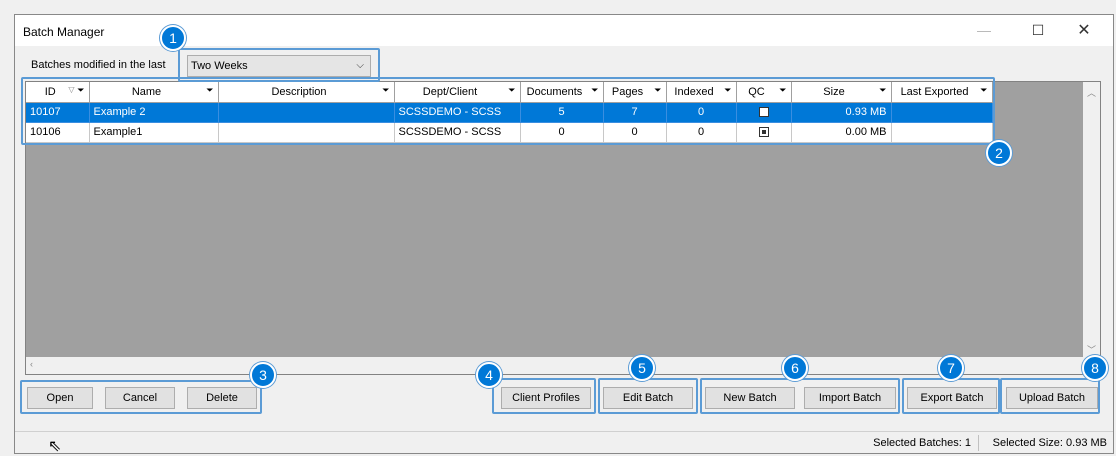  Describe the element at coordinates (1038, 30) in the screenshot. I see `maximize-icon: ☐` at that location.